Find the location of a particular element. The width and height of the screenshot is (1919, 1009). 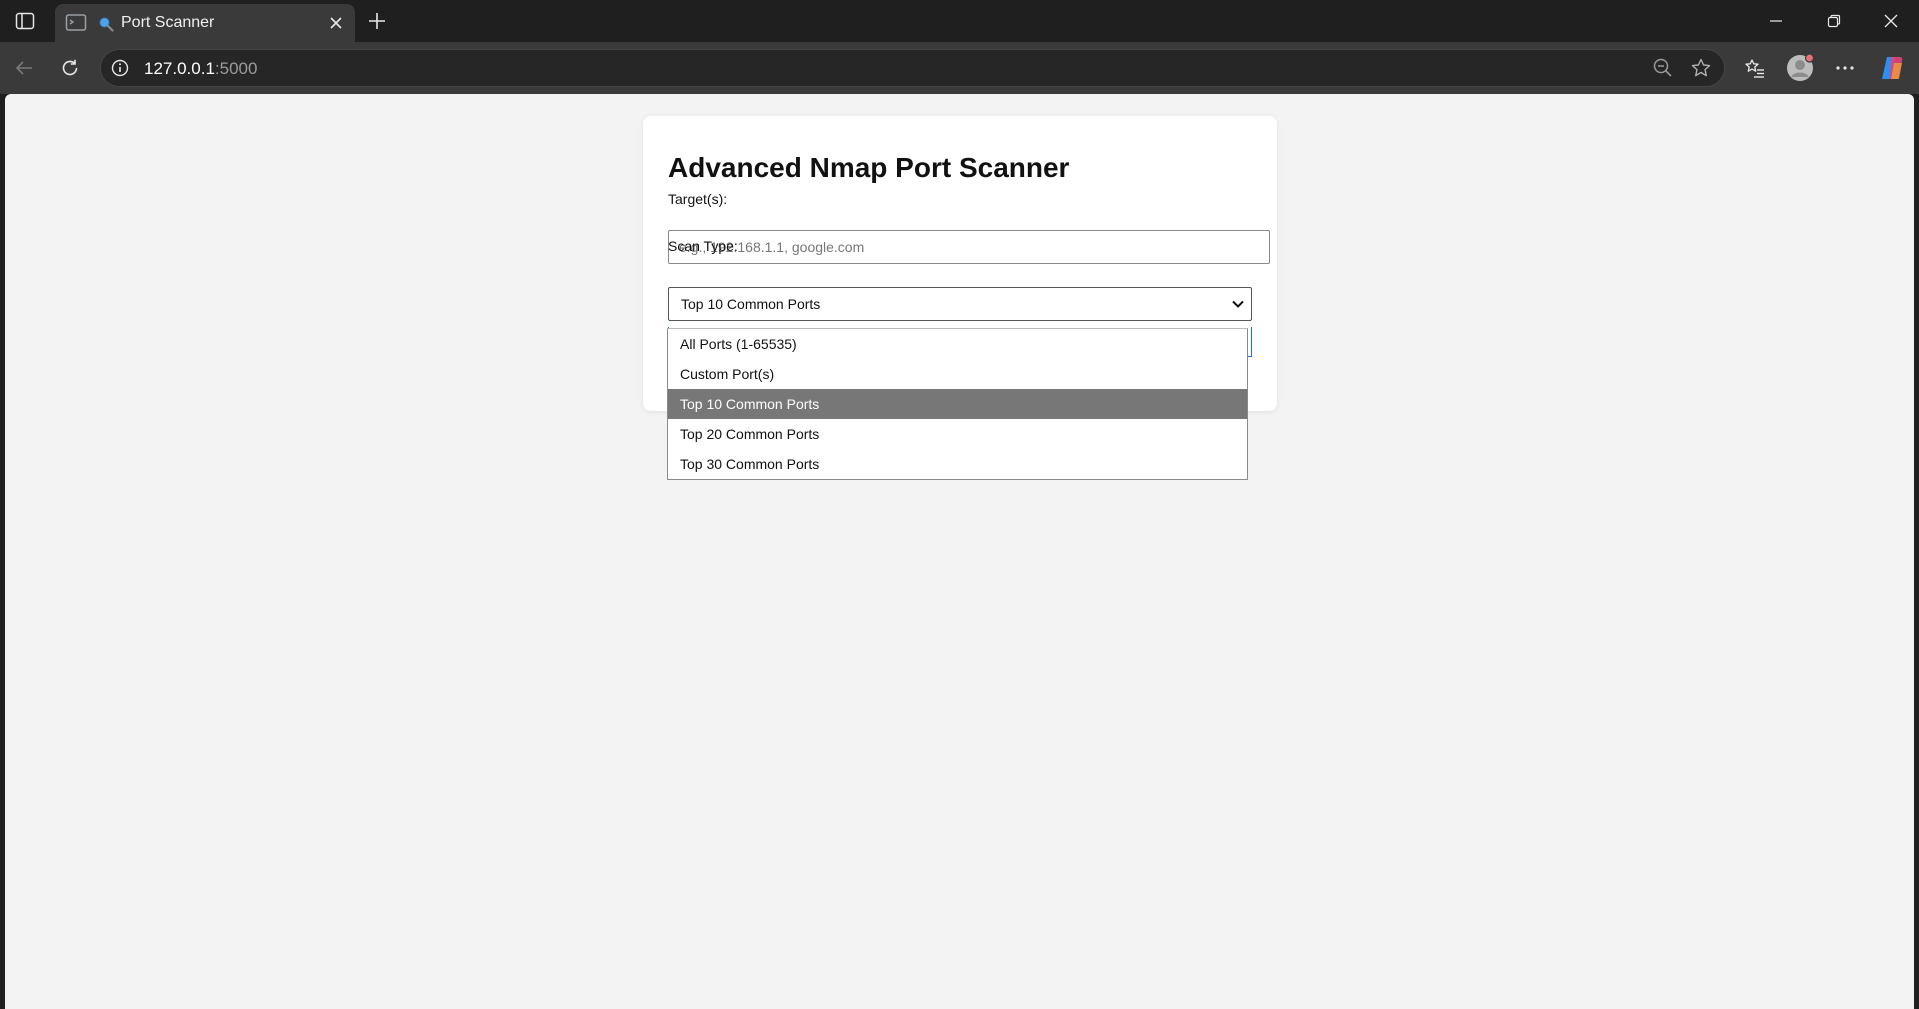

option-label: Top 30 Common Ports is located at coordinates (750, 464).